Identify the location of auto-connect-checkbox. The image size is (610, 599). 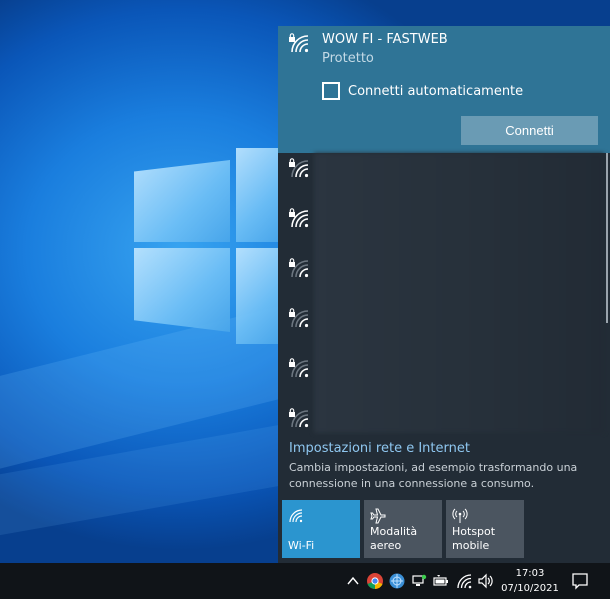
(331, 91).